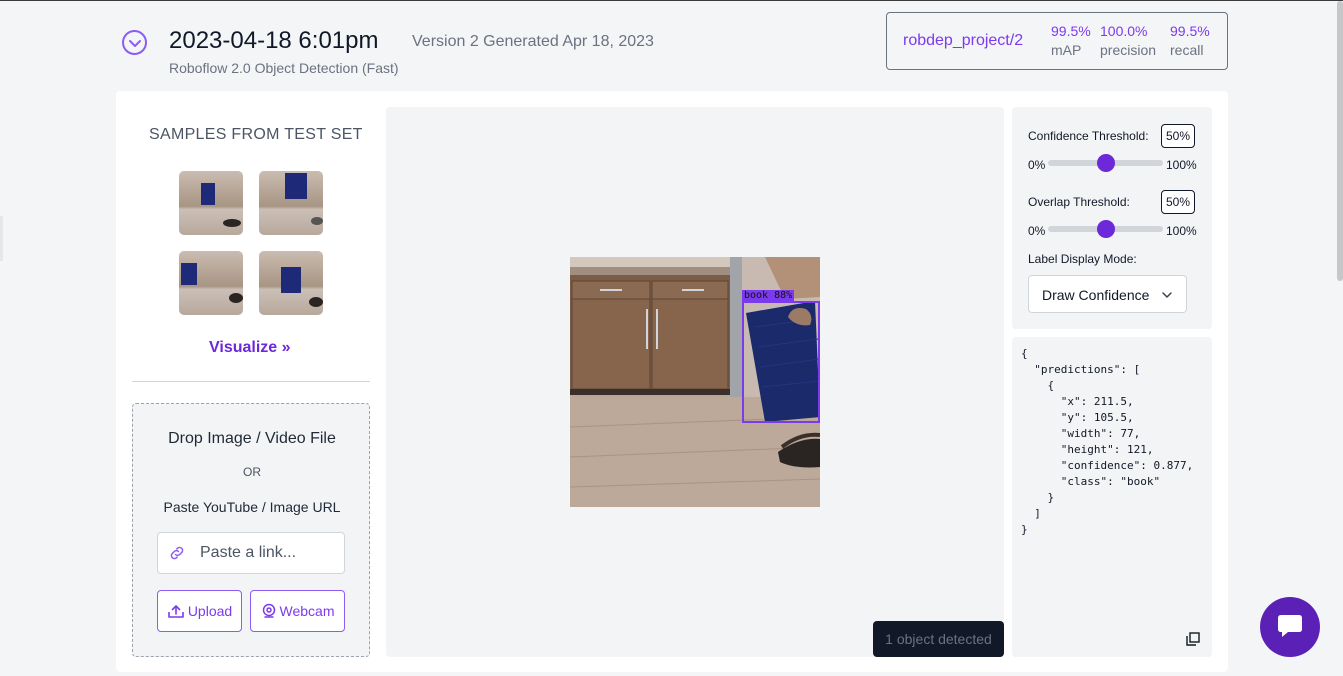 Image resolution: width=1343 pixels, height=676 pixels. Describe the element at coordinates (1105, 229) in the screenshot. I see `overlap-slider-thumb` at that location.